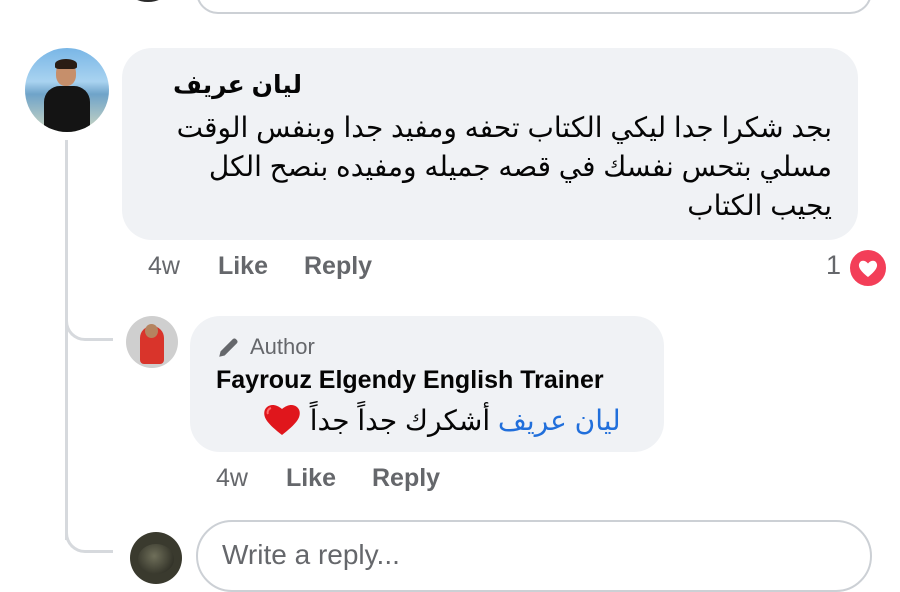  Describe the element at coordinates (833, 265) in the screenshot. I see `reaction-count: 1` at that location.